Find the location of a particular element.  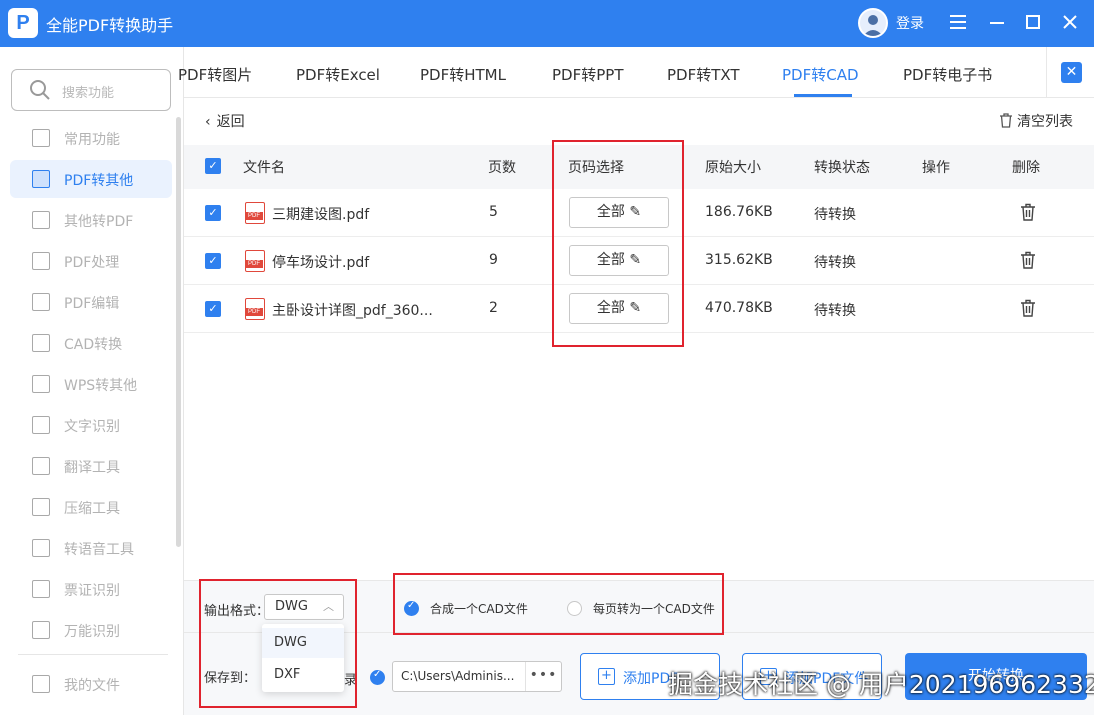

sidebar-item-label: 压缩工具 is located at coordinates (92, 509).